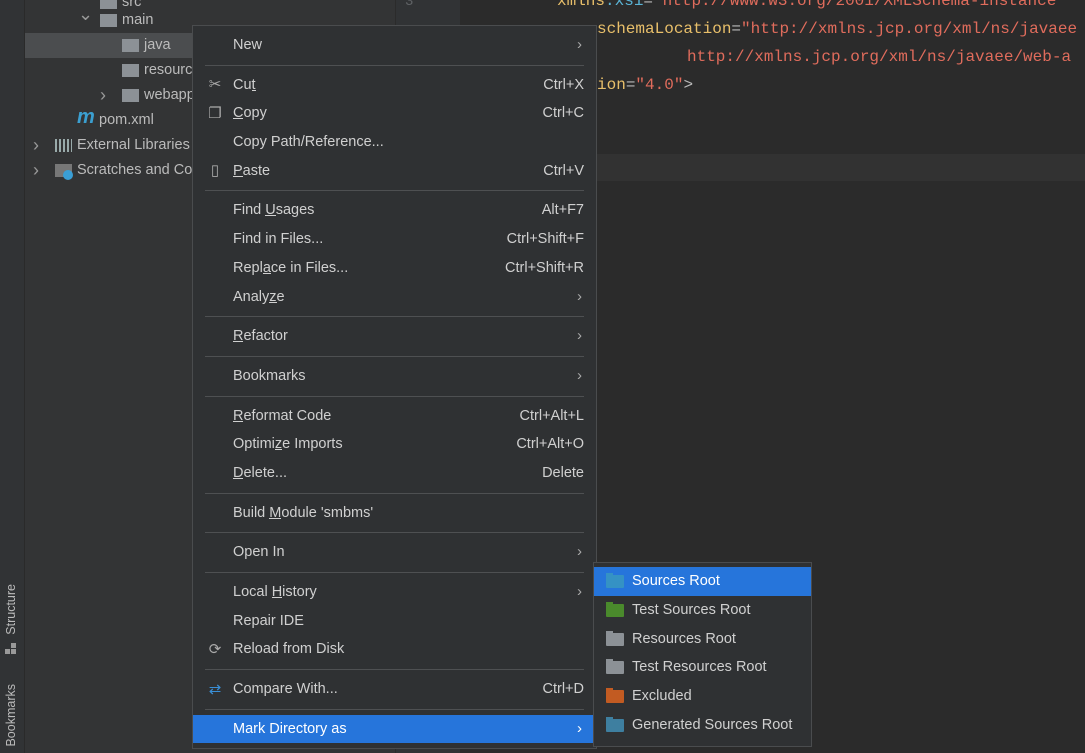  Describe the element at coordinates (676, 581) in the screenshot. I see `submenu-item-label: Sources Root` at that location.